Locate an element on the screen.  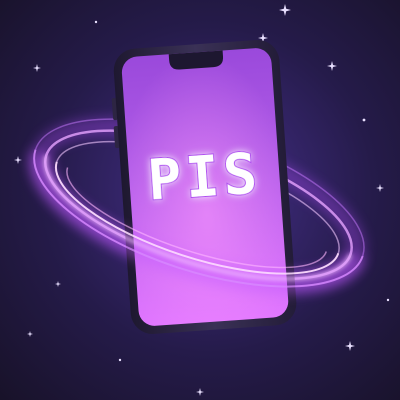
logo: PIS is located at coordinates (204, 177).